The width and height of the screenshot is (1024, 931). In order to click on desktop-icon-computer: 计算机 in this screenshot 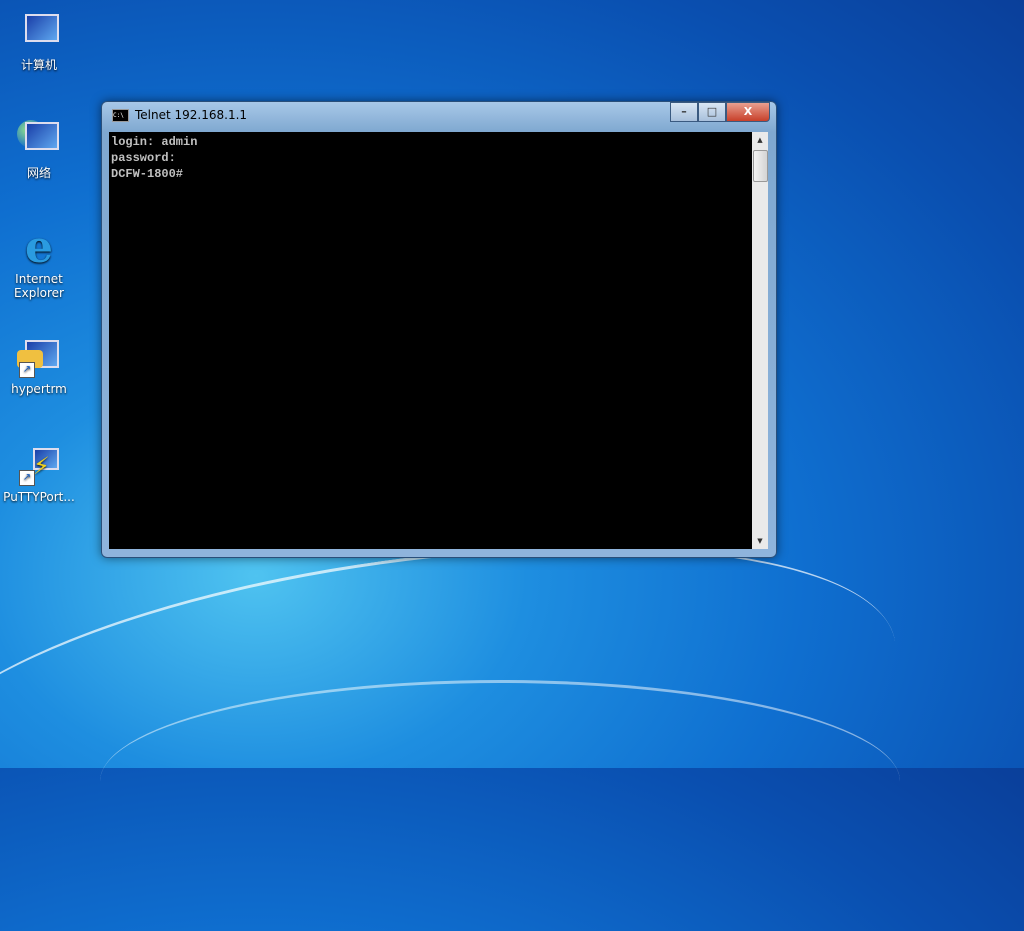, I will do `click(39, 38)`.